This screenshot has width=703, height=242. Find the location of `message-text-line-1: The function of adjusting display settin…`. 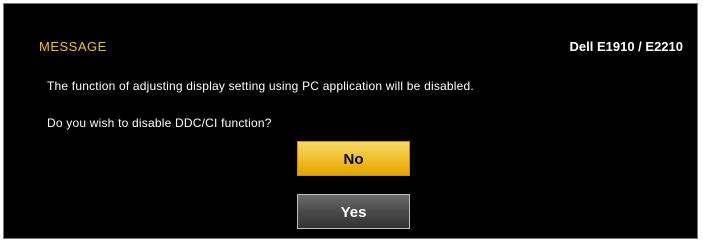

message-text-line-1: The function of adjusting display settin… is located at coordinates (260, 86).